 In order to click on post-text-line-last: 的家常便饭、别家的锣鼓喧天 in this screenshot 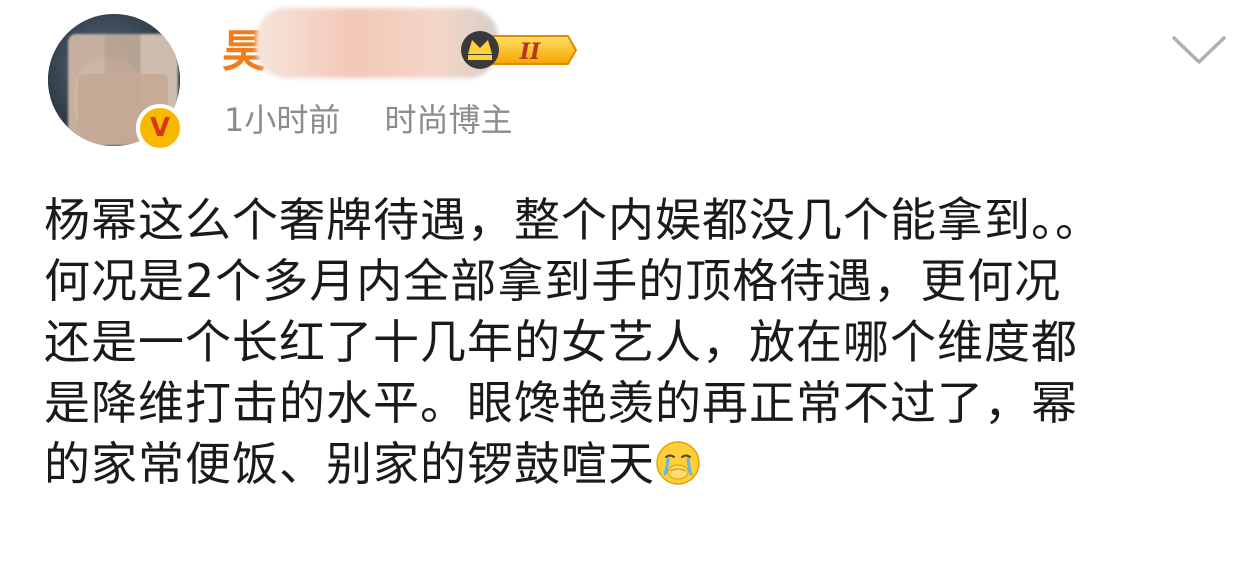, I will do `click(639, 464)`.